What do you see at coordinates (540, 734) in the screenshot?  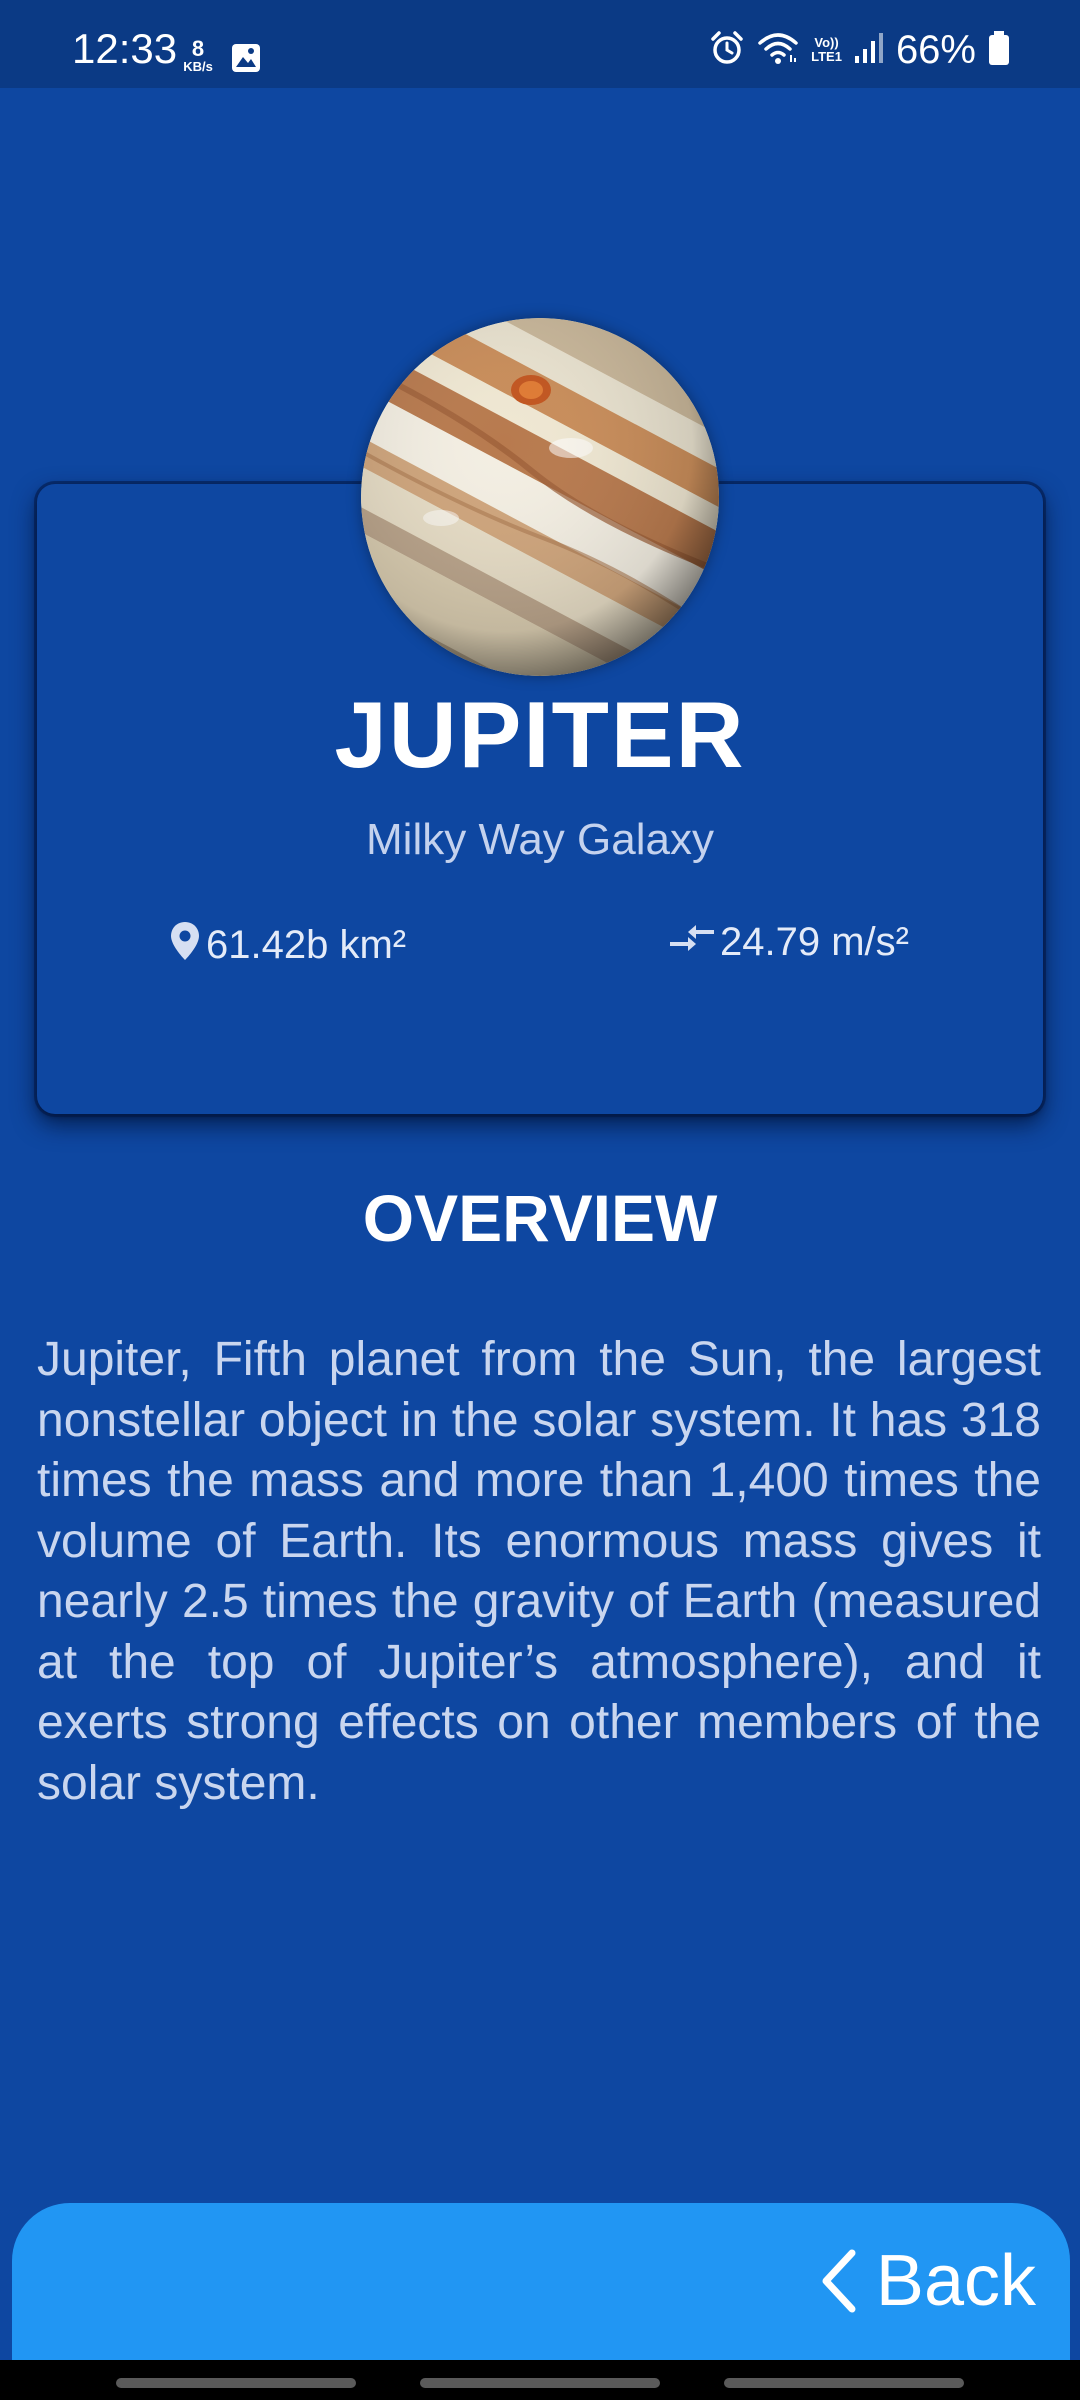 I see `planet-name: JUPITER` at bounding box center [540, 734].